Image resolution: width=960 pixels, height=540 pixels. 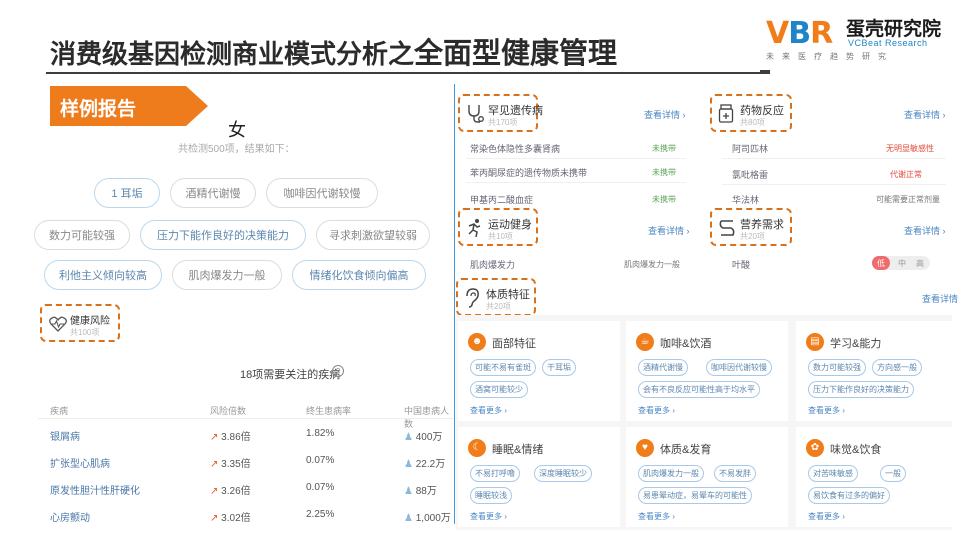 I want to click on trait-card: ✿ 味觉&饮食 对苦味敏感 一般 易饮食有过多的偏好 查看更多 ›, so click(x=874, y=477).